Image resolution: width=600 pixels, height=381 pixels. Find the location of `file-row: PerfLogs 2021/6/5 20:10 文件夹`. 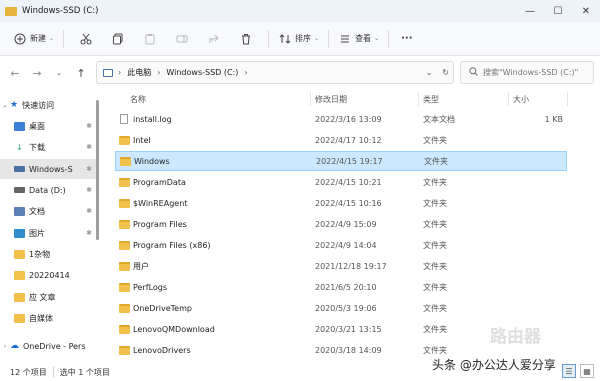

file-row: PerfLogs 2021/6/5 20:10 文件夹 is located at coordinates (341, 287).